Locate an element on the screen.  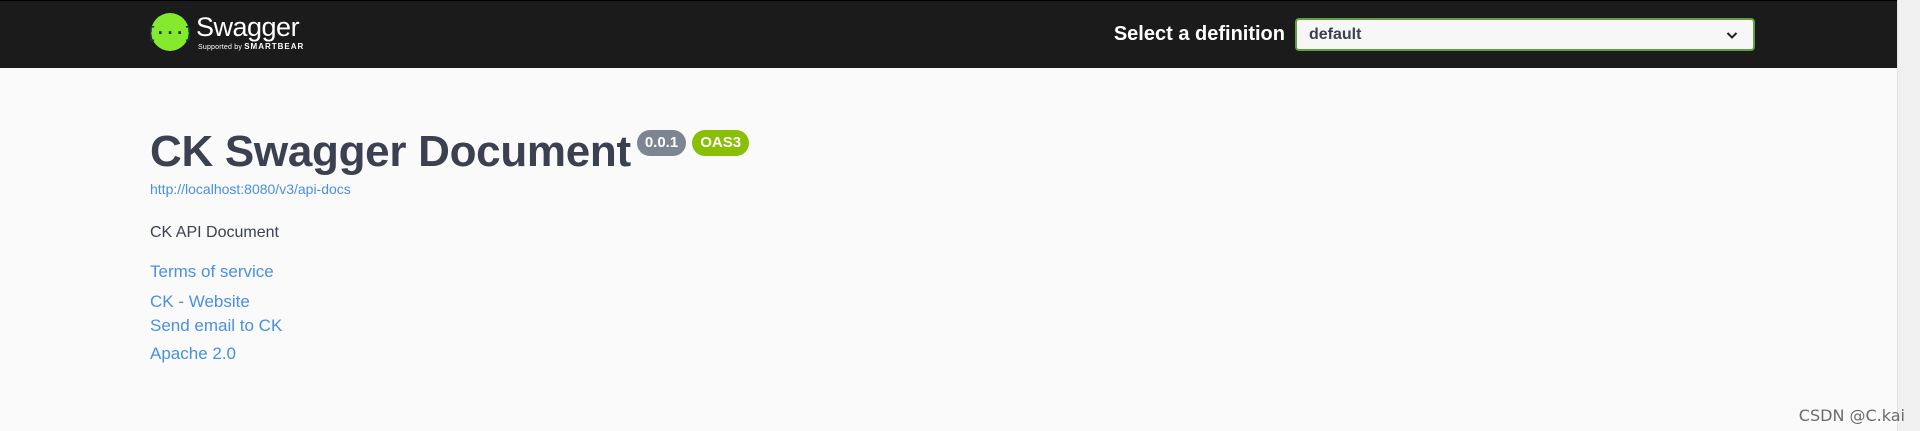
swagger-logo-link: {···} Swagger Supported by SMARTBEAR is located at coordinates (227, 32).